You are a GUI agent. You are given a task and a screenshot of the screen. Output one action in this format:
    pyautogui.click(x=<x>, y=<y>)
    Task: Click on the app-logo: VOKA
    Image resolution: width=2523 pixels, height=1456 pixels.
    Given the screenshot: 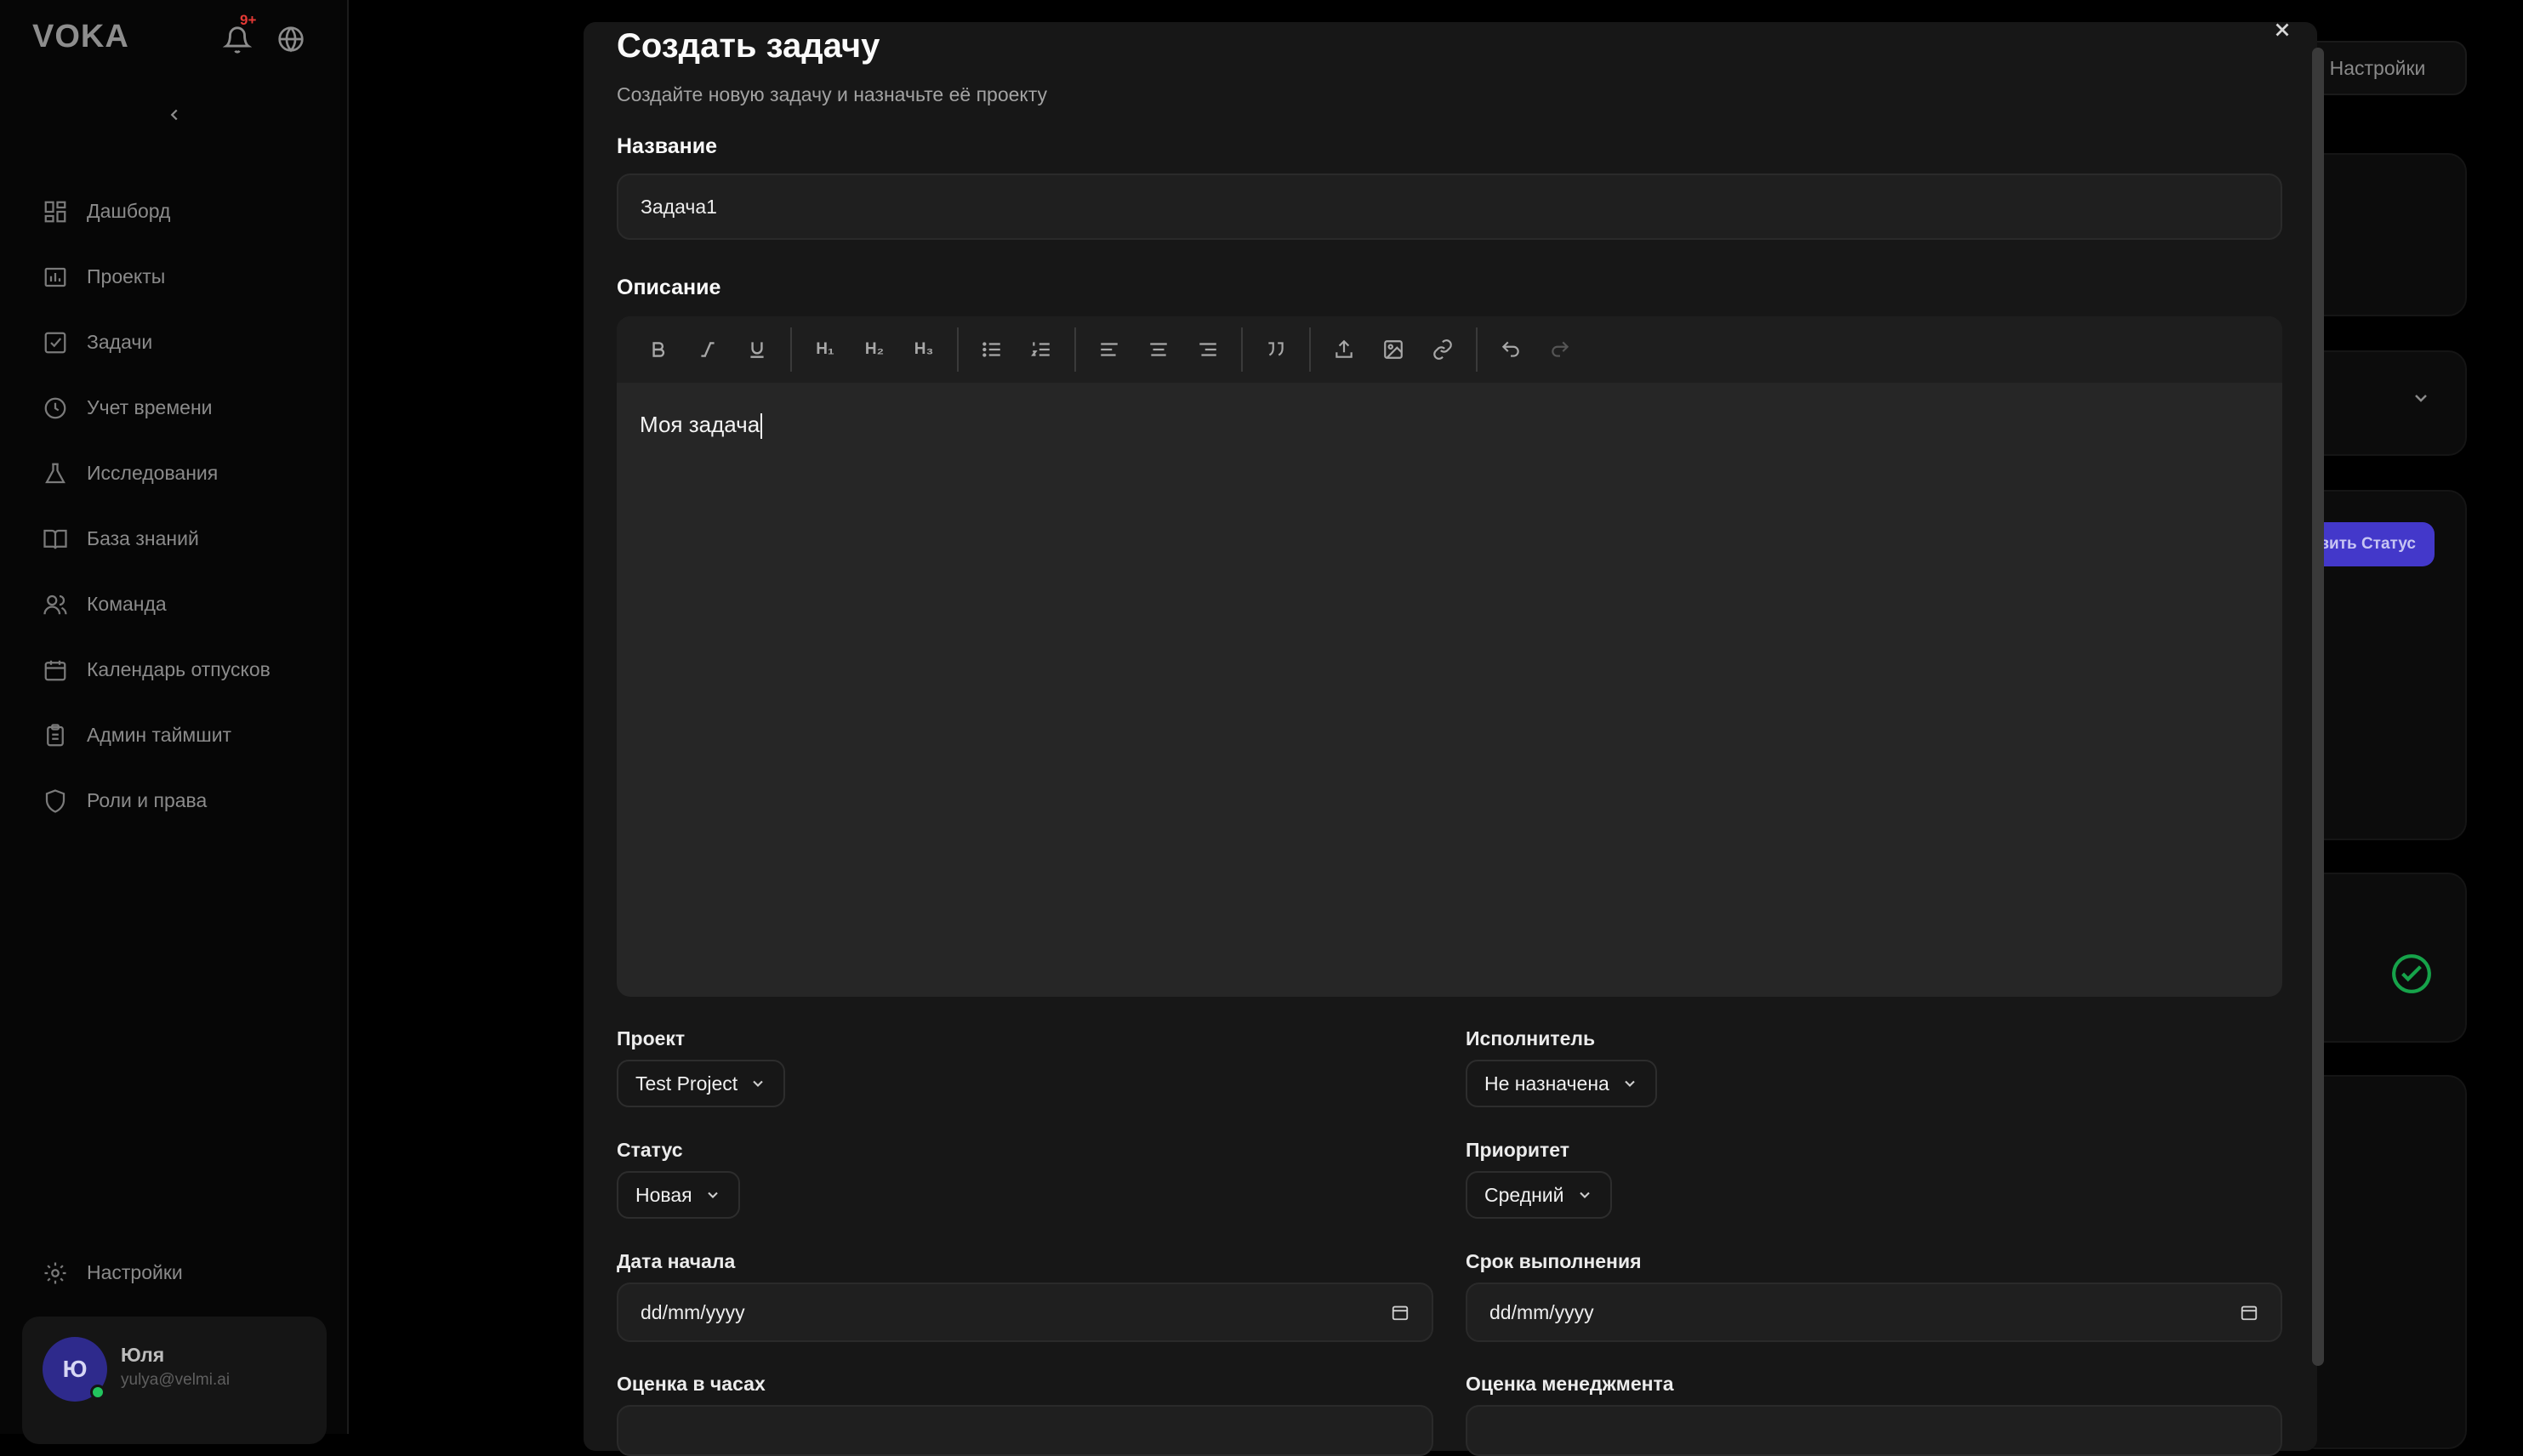 What is the action you would take?
    pyautogui.click(x=80, y=36)
    